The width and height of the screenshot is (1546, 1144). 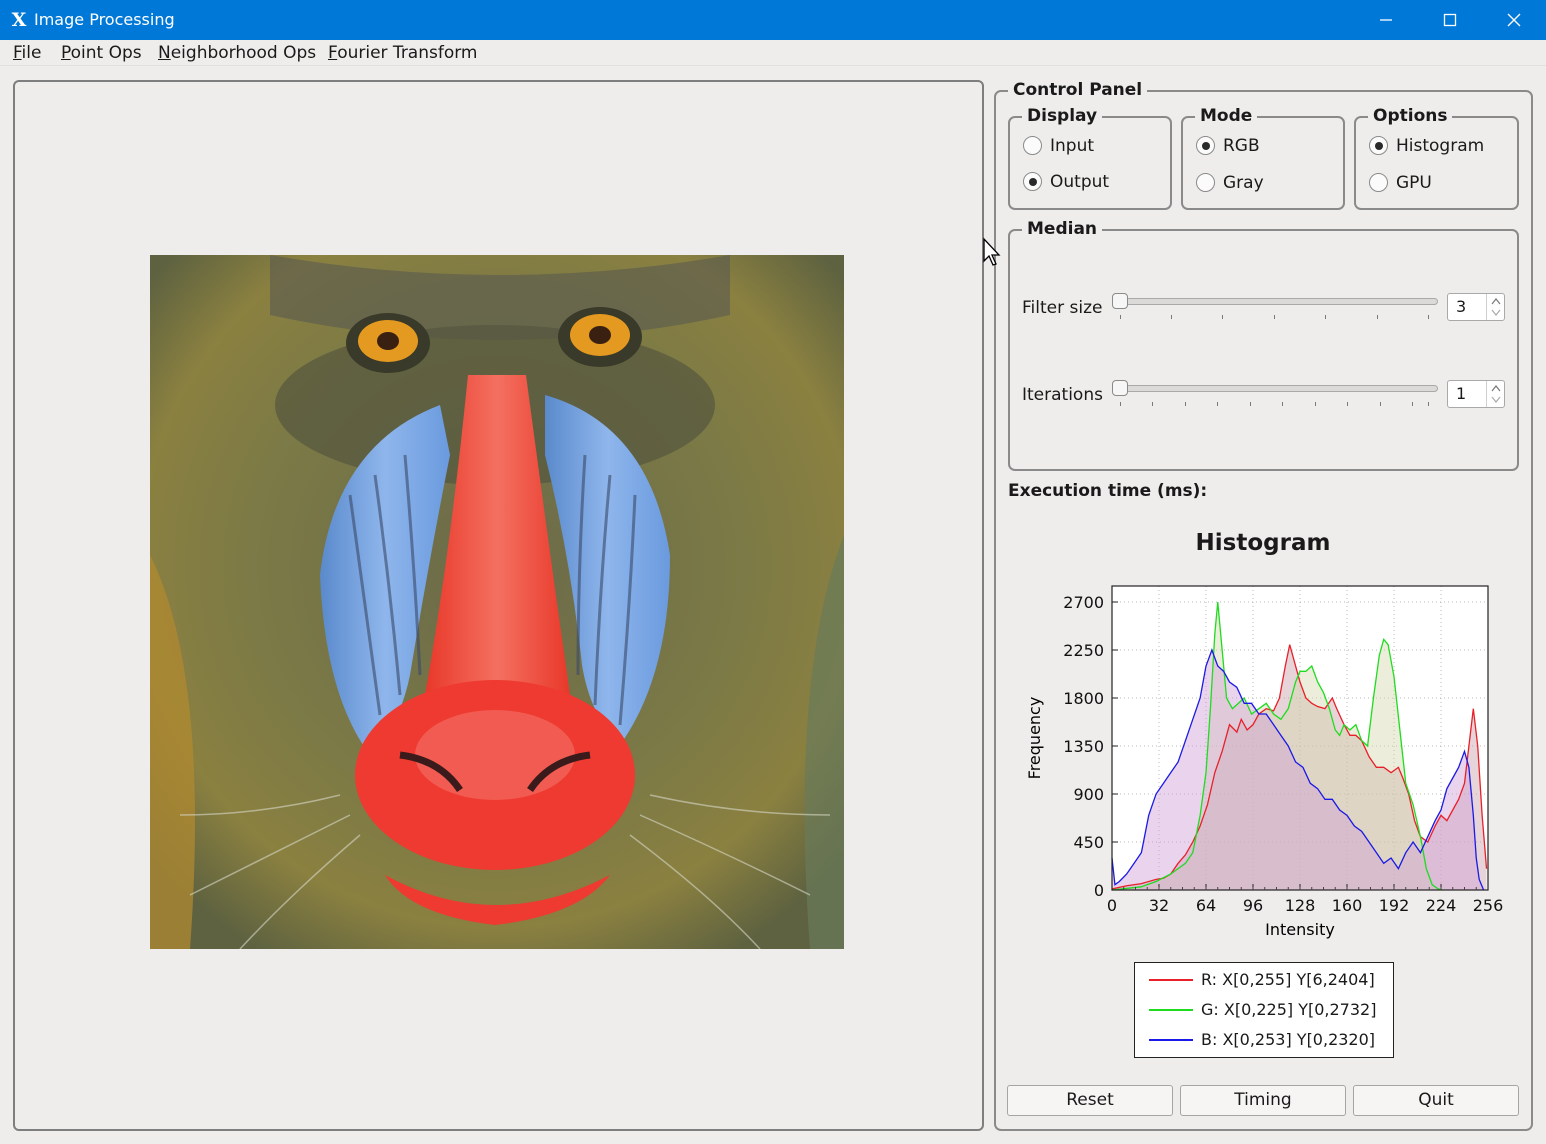 I want to click on radio-gpu-label: GPU, so click(x=1414, y=183).